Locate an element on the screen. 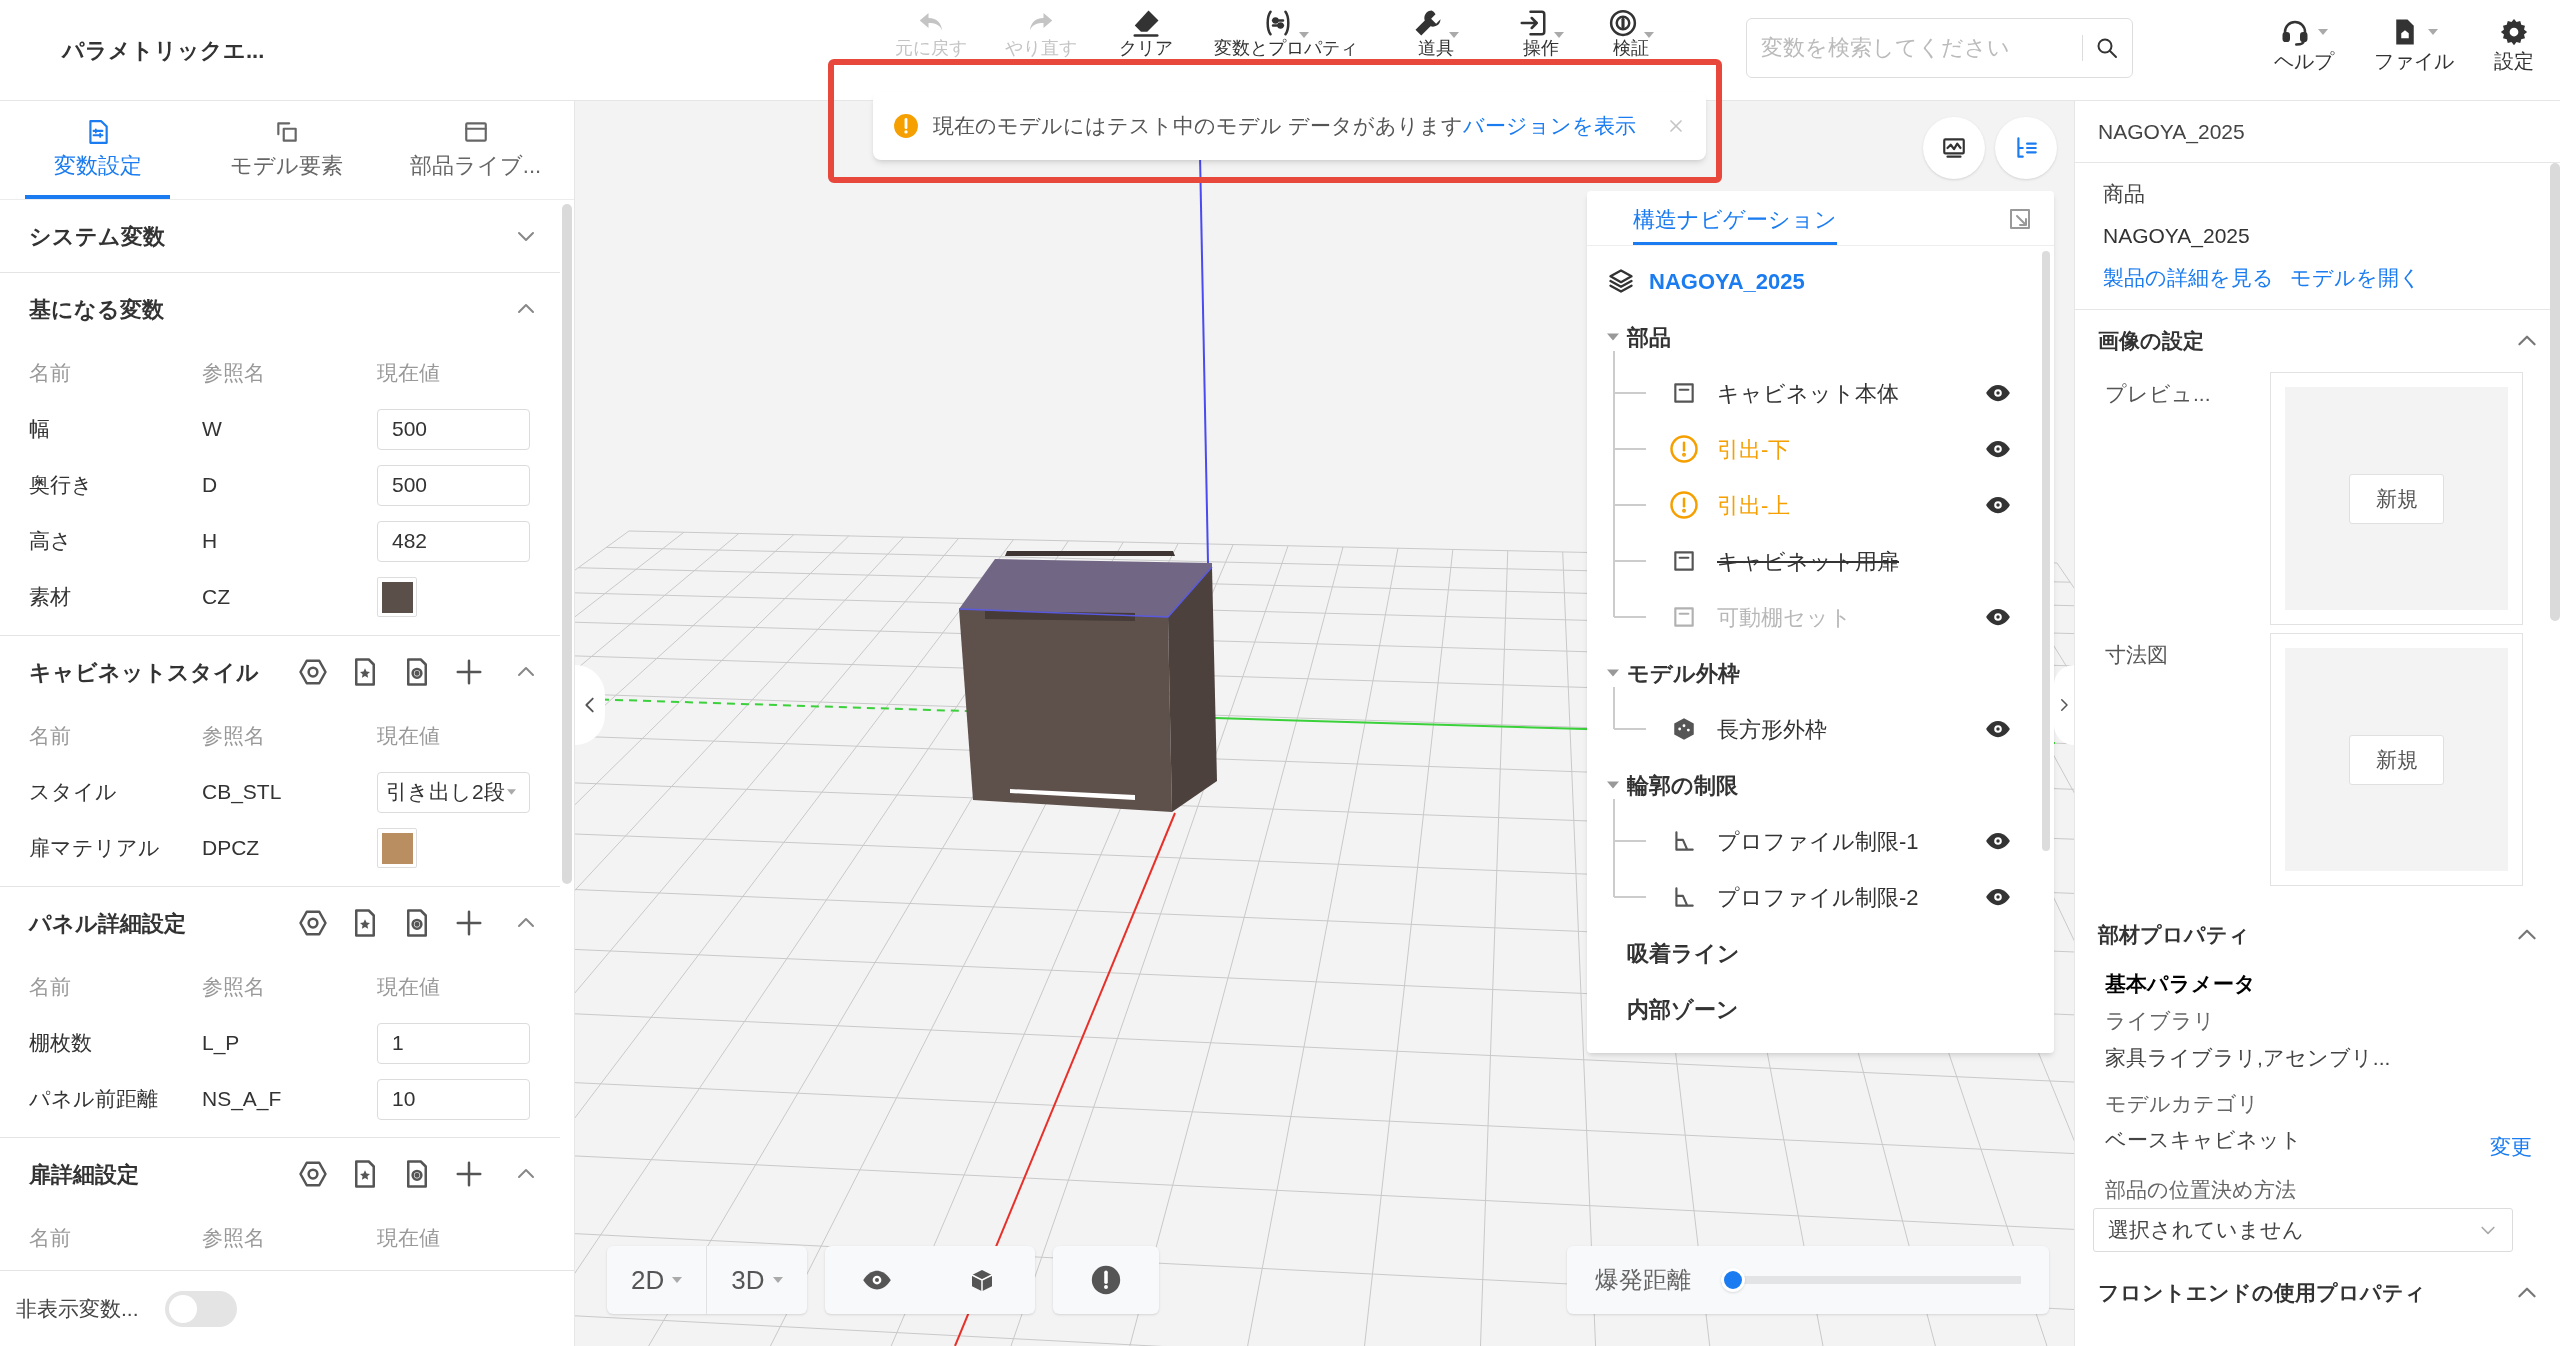  settings-icon is located at coordinates (2514, 32).